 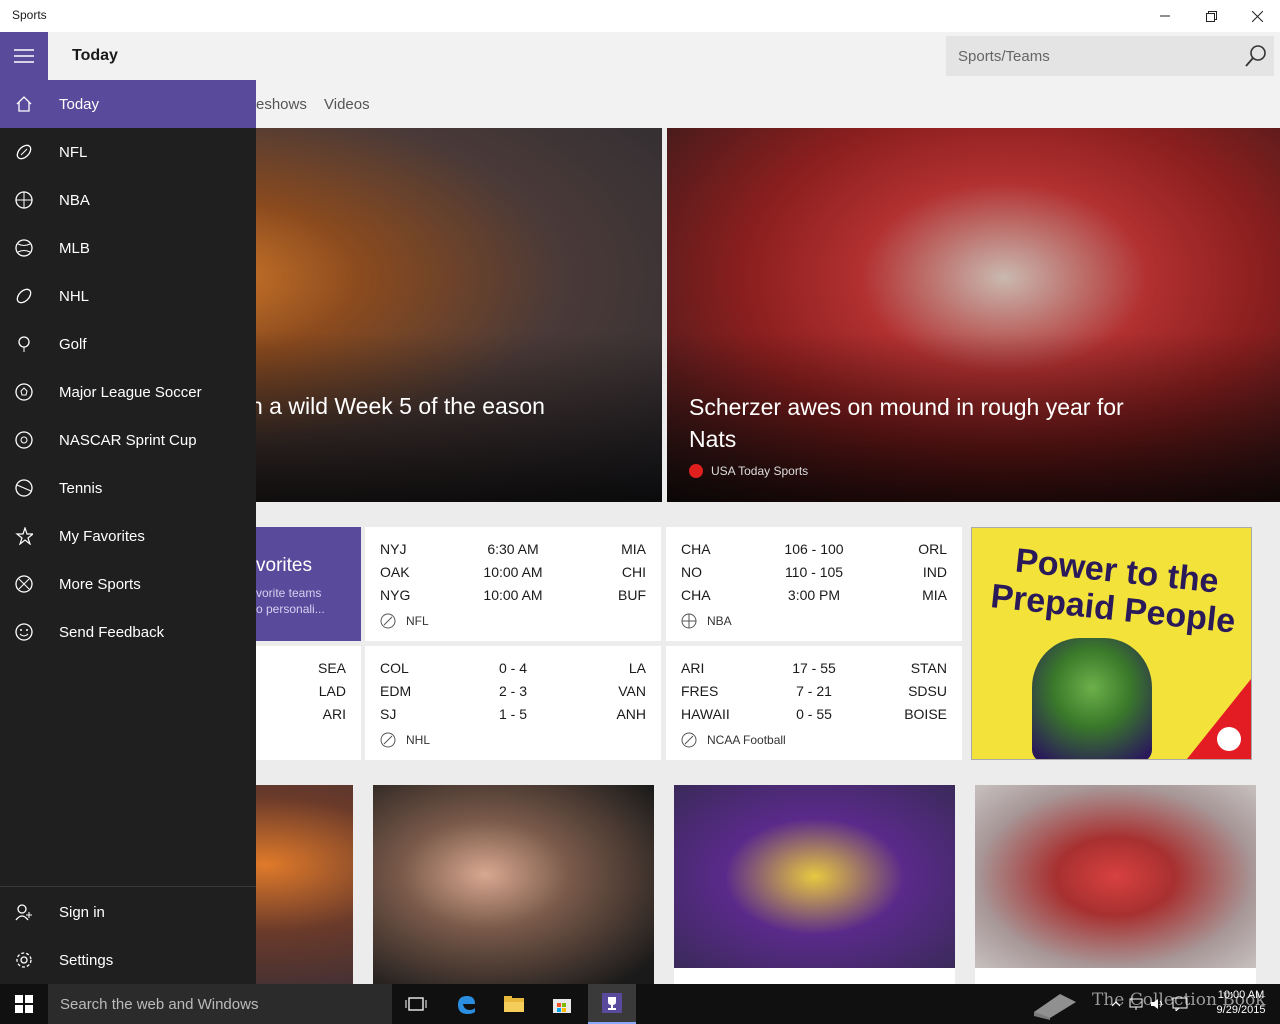 What do you see at coordinates (1256, 56) in the screenshot?
I see `search-button` at bounding box center [1256, 56].